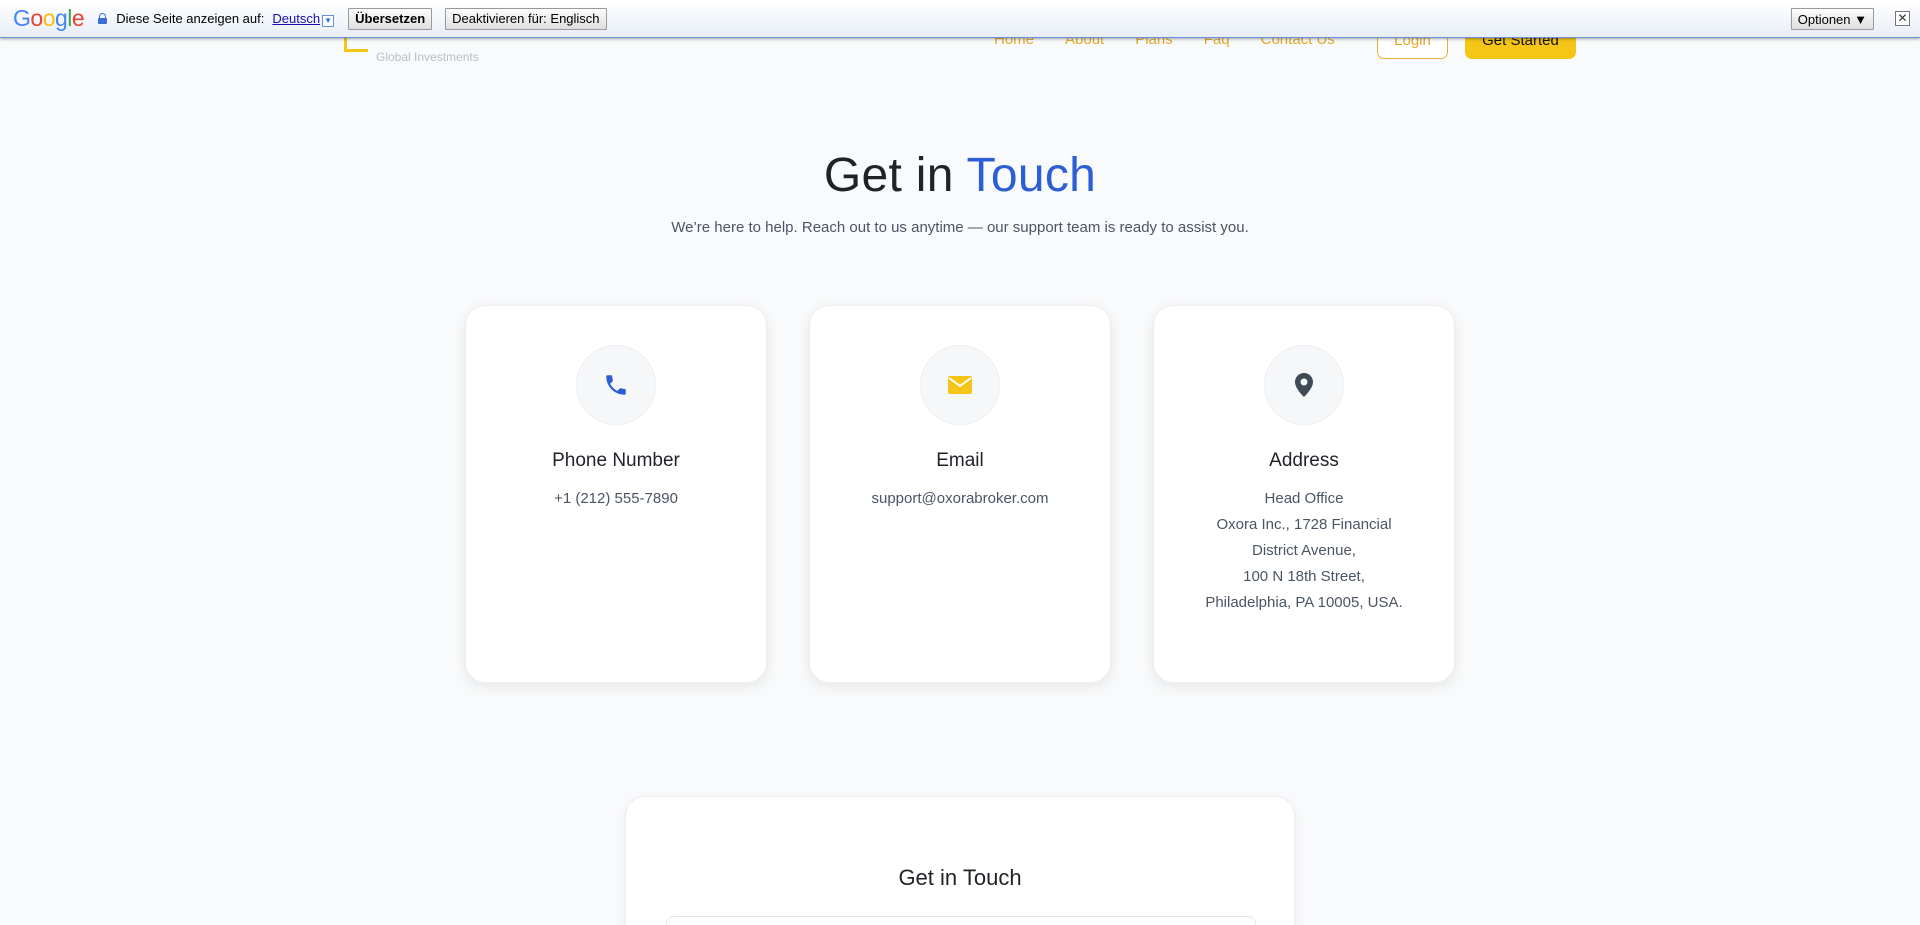 The image size is (1920, 925). I want to click on options-button: Optionen ▼, so click(1832, 19).